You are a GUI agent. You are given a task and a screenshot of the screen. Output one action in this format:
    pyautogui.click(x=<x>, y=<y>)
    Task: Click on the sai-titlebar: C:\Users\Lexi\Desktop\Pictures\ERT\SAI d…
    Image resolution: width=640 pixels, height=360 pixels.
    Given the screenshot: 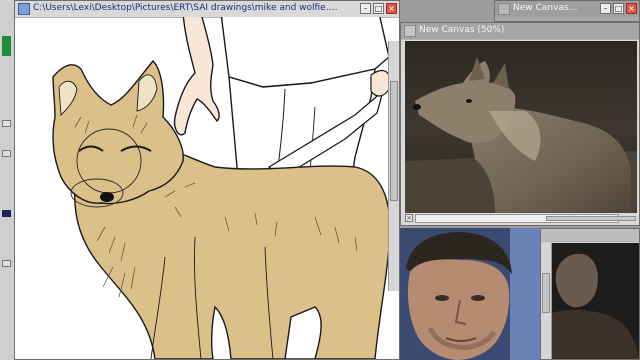 What is the action you would take?
    pyautogui.click(x=207, y=9)
    